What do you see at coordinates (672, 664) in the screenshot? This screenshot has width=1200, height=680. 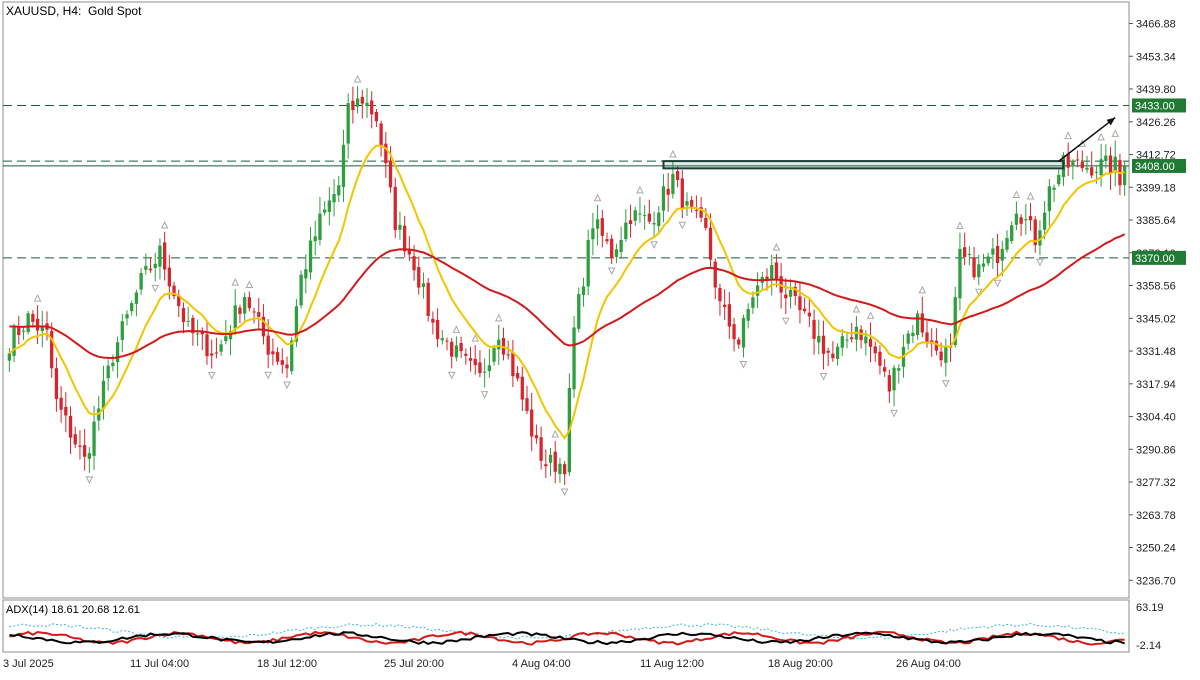 I see `x-tick-label: 11 Aug 12:00` at bounding box center [672, 664].